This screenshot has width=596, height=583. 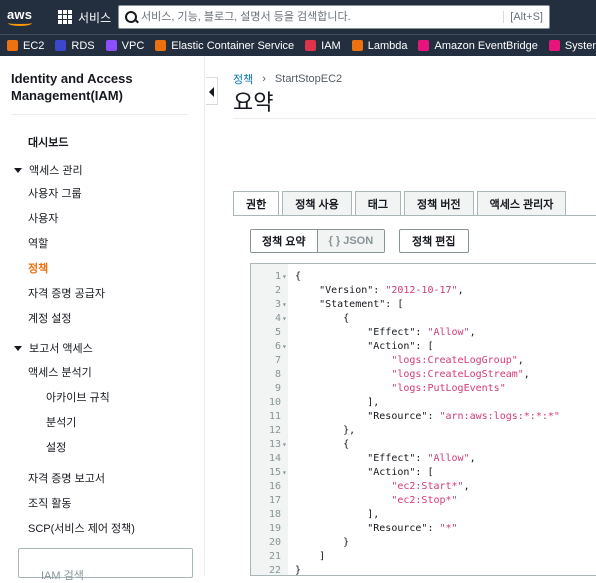 I want to click on favorite-vpc: VPC, so click(x=124, y=46).